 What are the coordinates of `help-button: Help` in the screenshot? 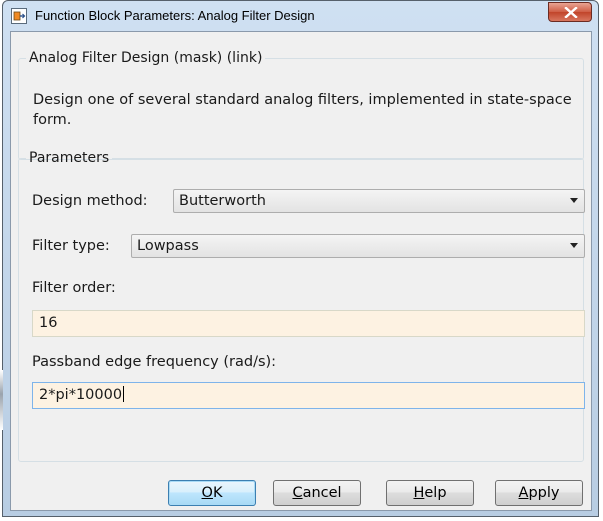 It's located at (430, 493).